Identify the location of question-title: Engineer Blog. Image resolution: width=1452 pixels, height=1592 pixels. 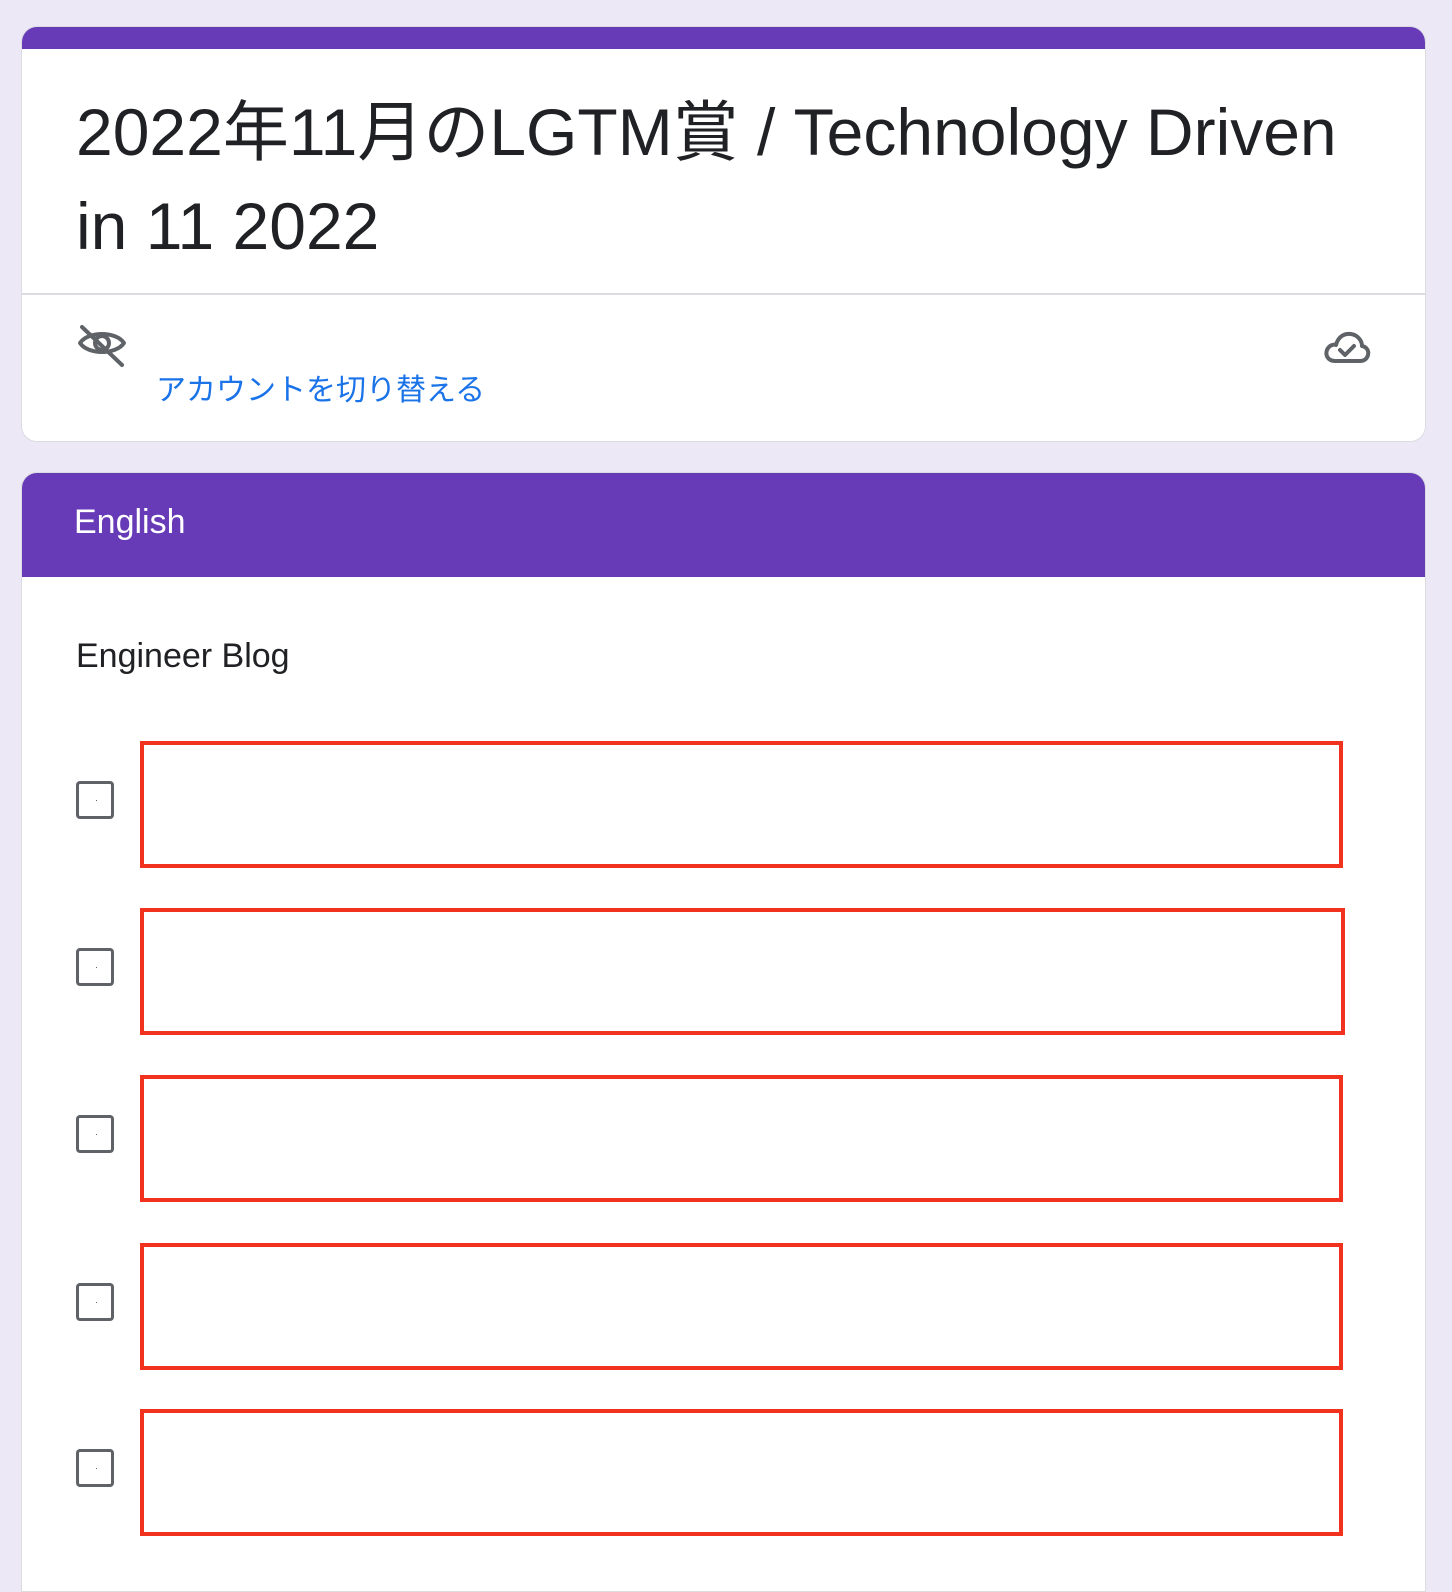
(183, 656).